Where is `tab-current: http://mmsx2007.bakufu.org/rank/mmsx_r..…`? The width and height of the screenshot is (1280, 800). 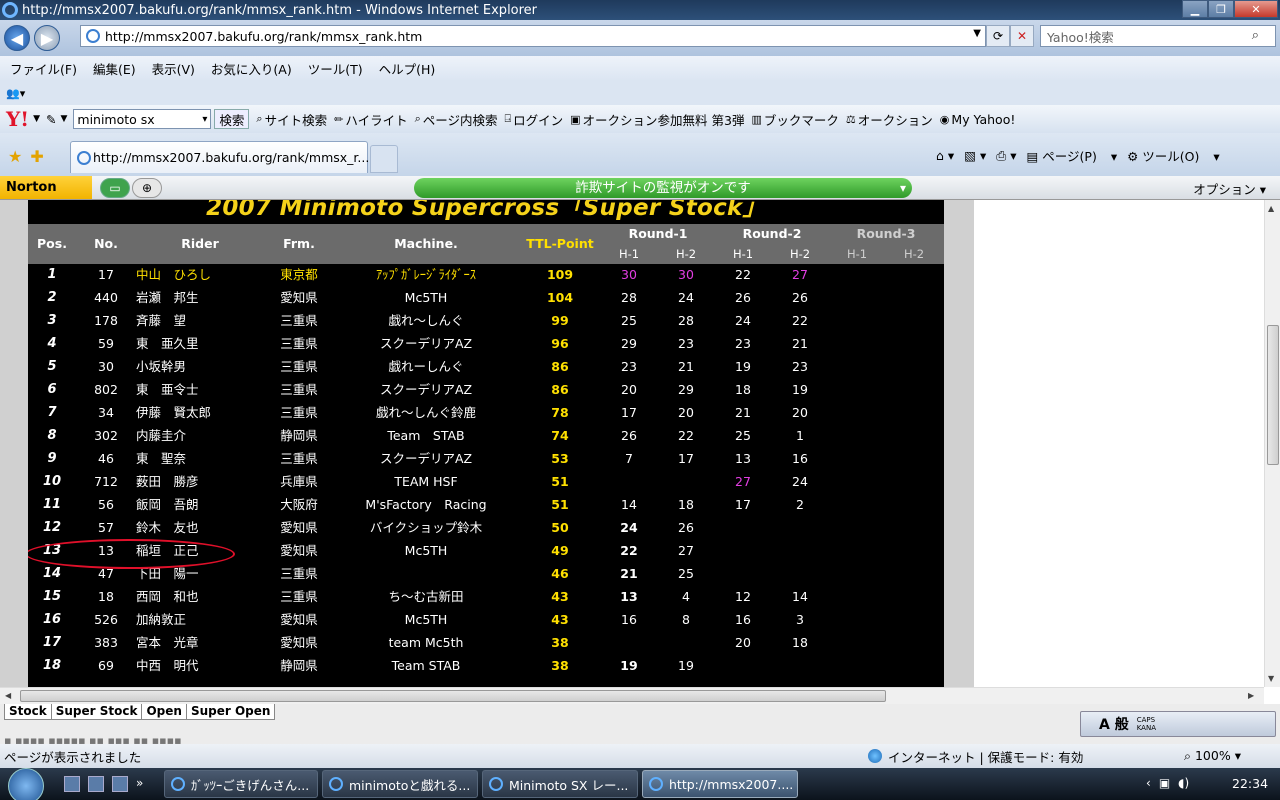
tab-current: http://mmsx2007.bakufu.org/rank/mmsx_r..… is located at coordinates (219, 157).